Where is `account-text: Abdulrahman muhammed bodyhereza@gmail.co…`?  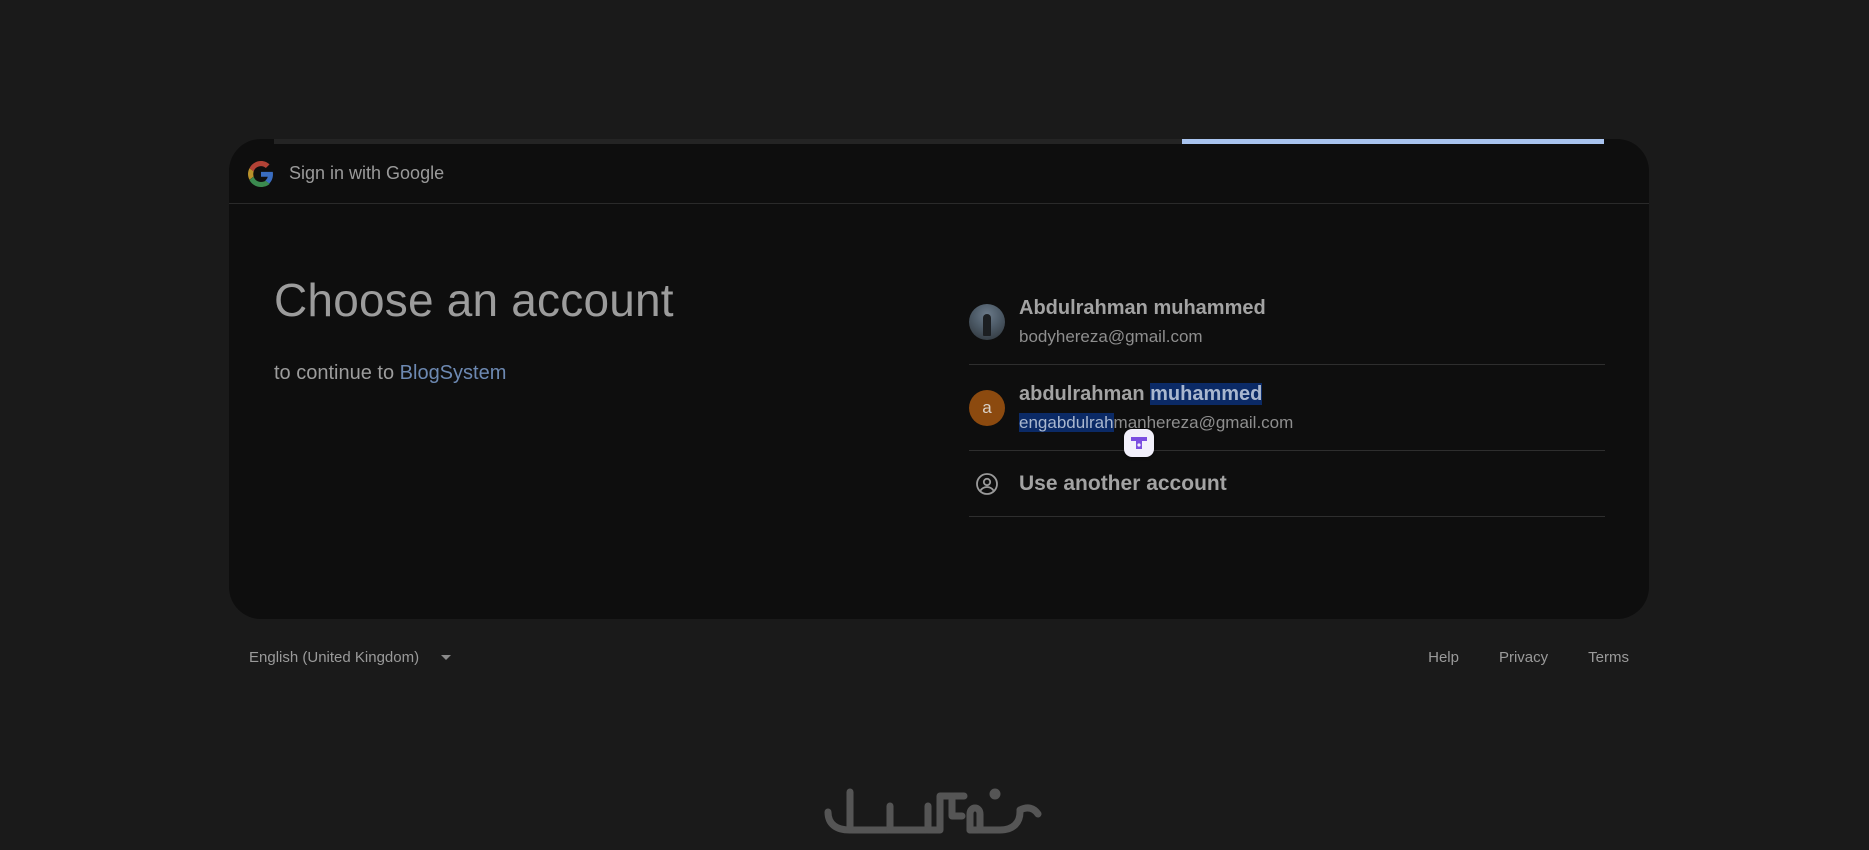
account-text: Abdulrahman muhammed bodyhereza@gmail.co… is located at coordinates (1142, 321).